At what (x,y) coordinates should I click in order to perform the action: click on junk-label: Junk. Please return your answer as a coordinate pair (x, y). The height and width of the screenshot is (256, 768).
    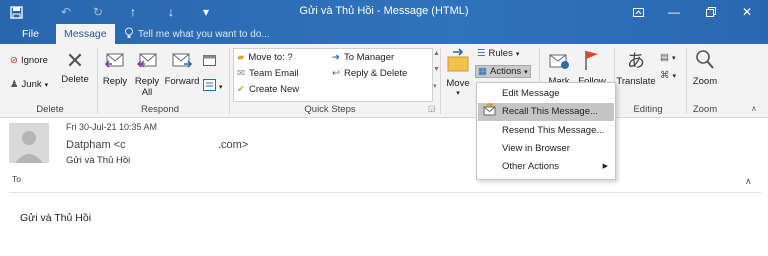
    Looking at the image, I should click on (31, 84).